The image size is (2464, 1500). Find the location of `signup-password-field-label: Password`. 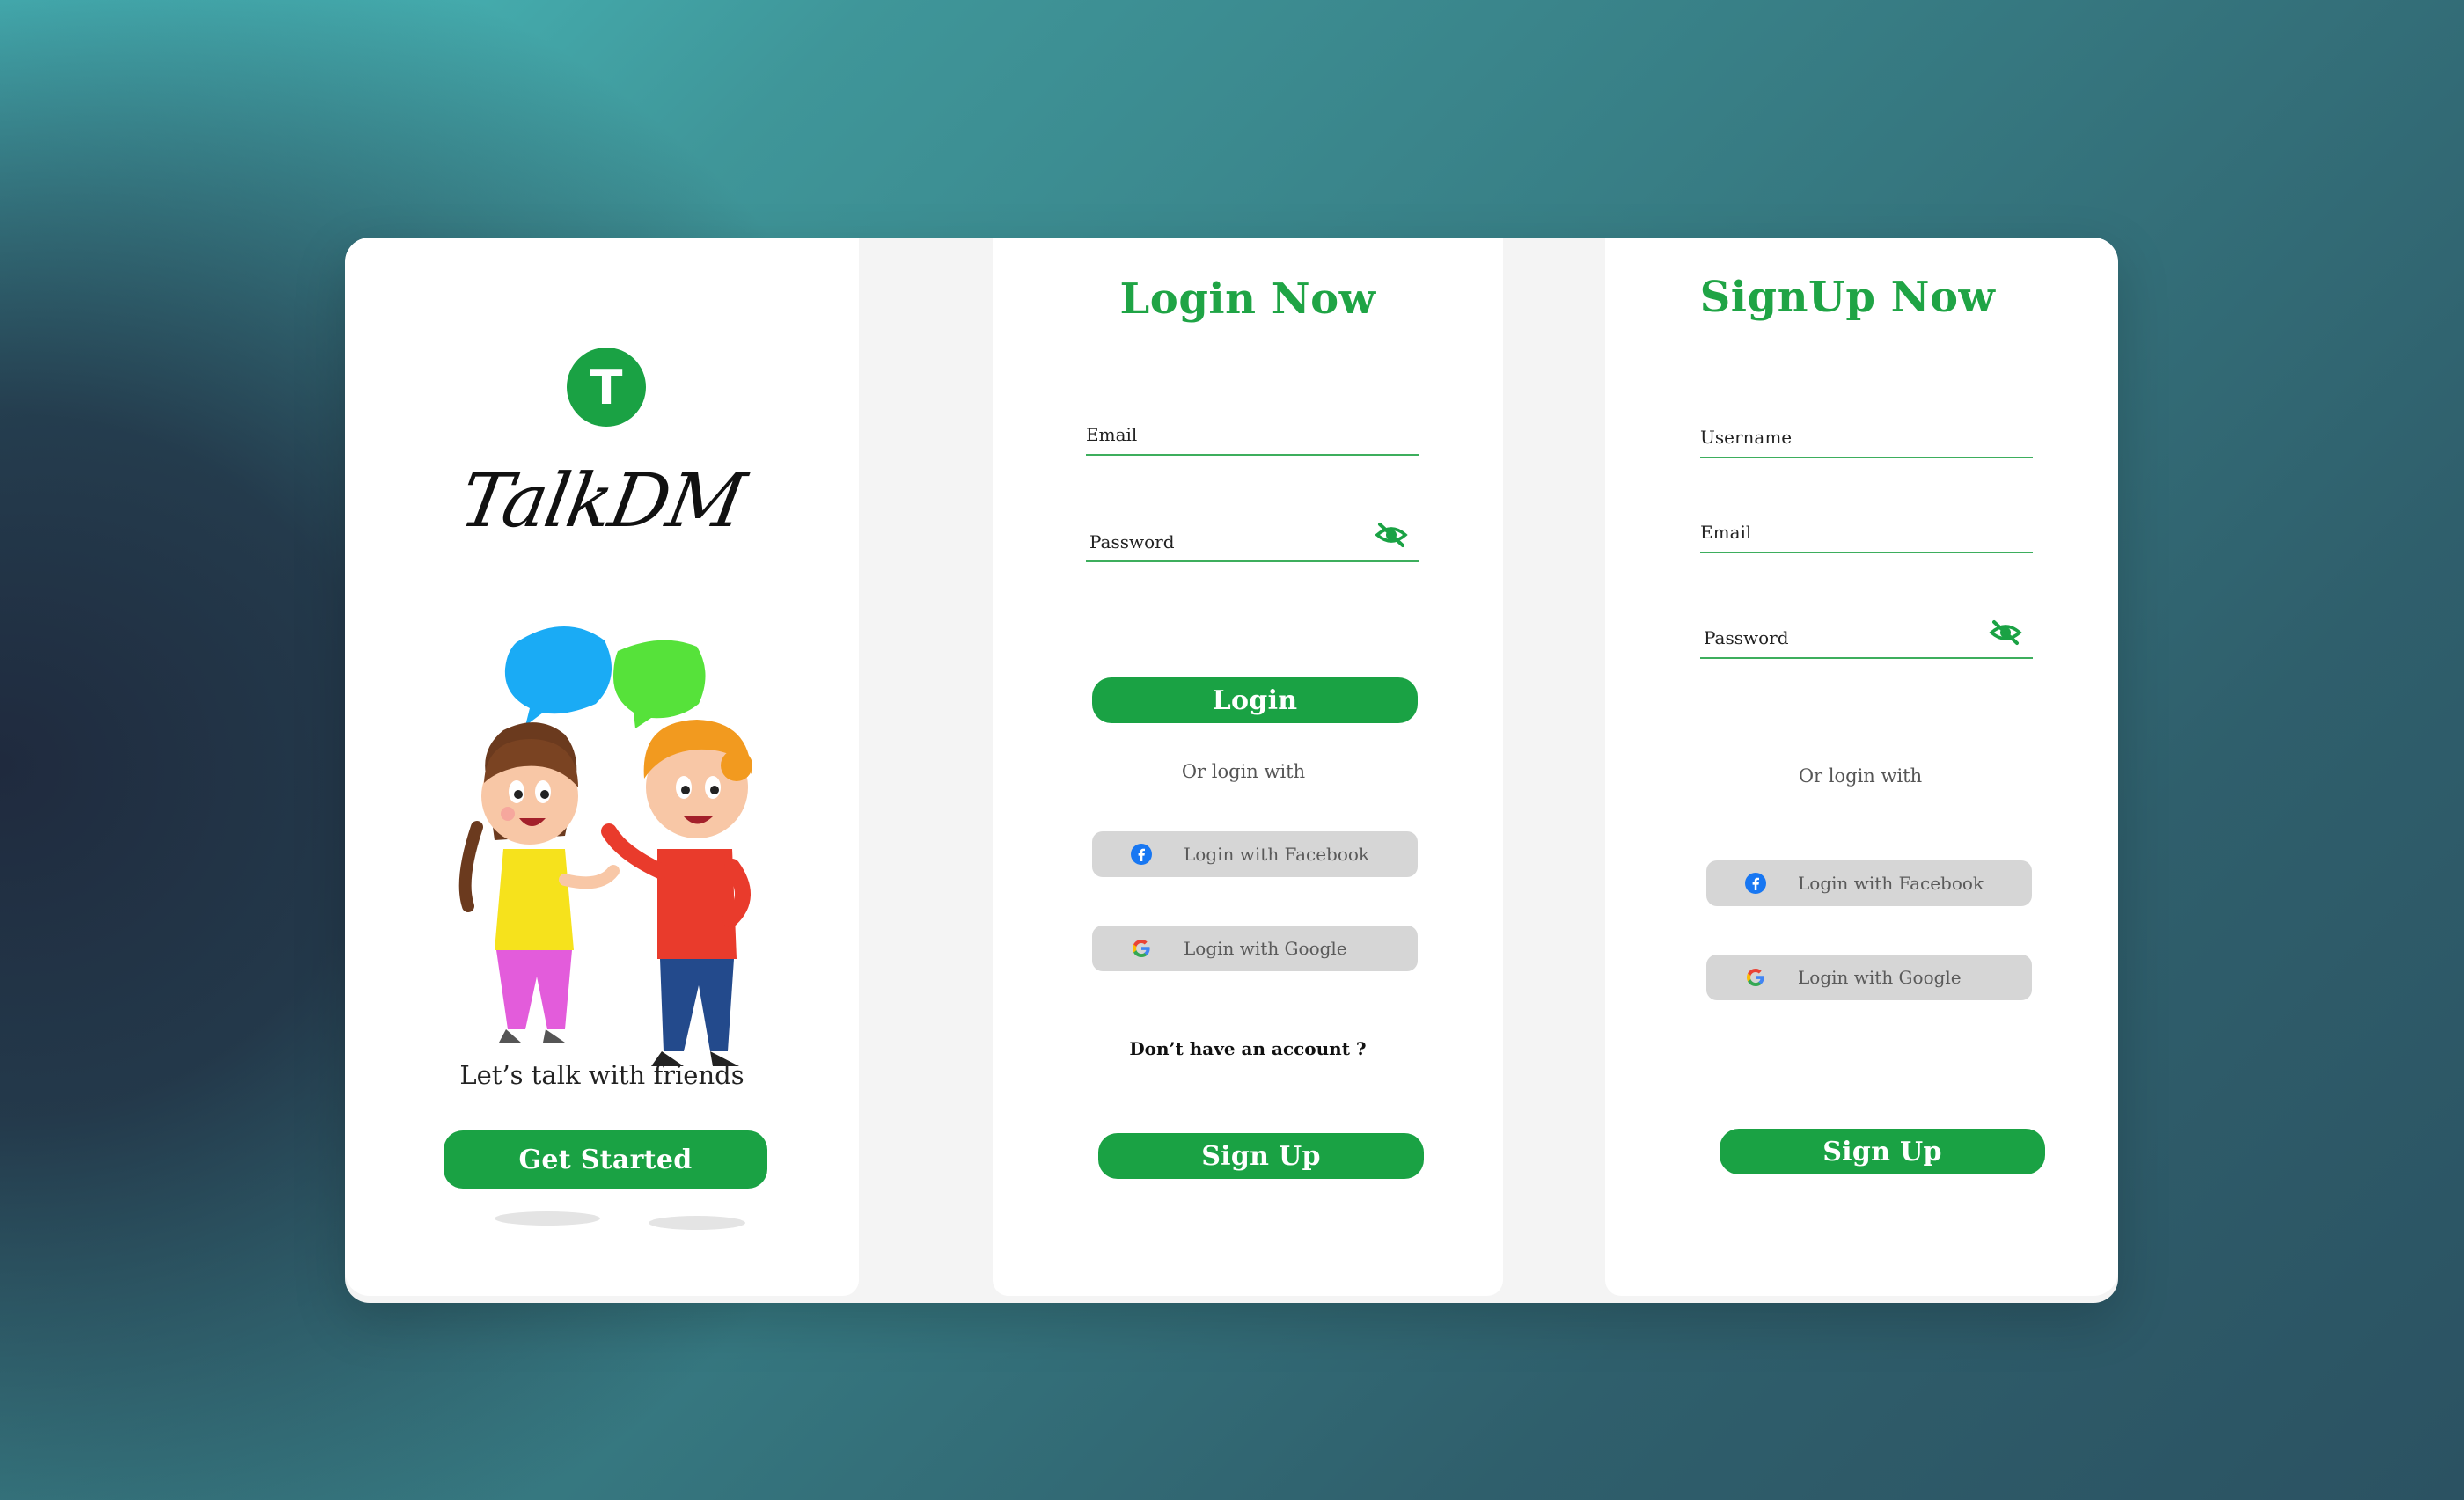

signup-password-field-label: Password is located at coordinates (1746, 637).